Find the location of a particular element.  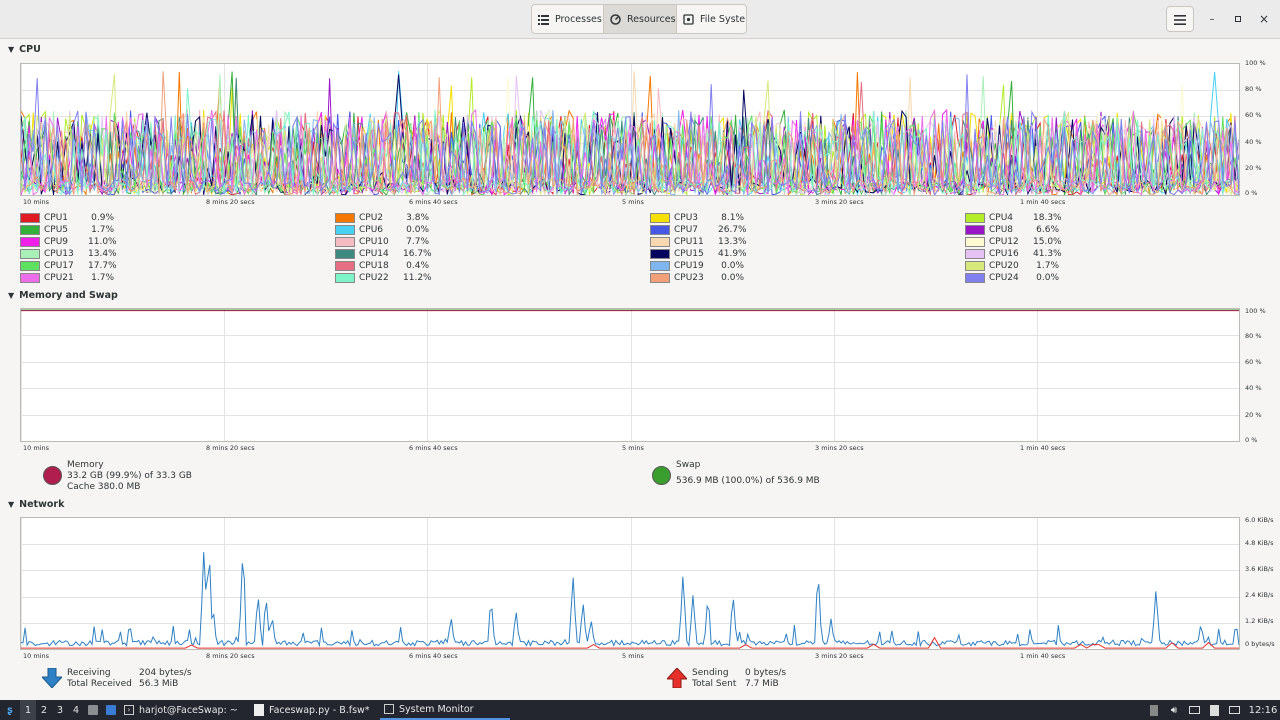

cpu-legend-item: CPU9 11.0% is located at coordinates (68, 242).